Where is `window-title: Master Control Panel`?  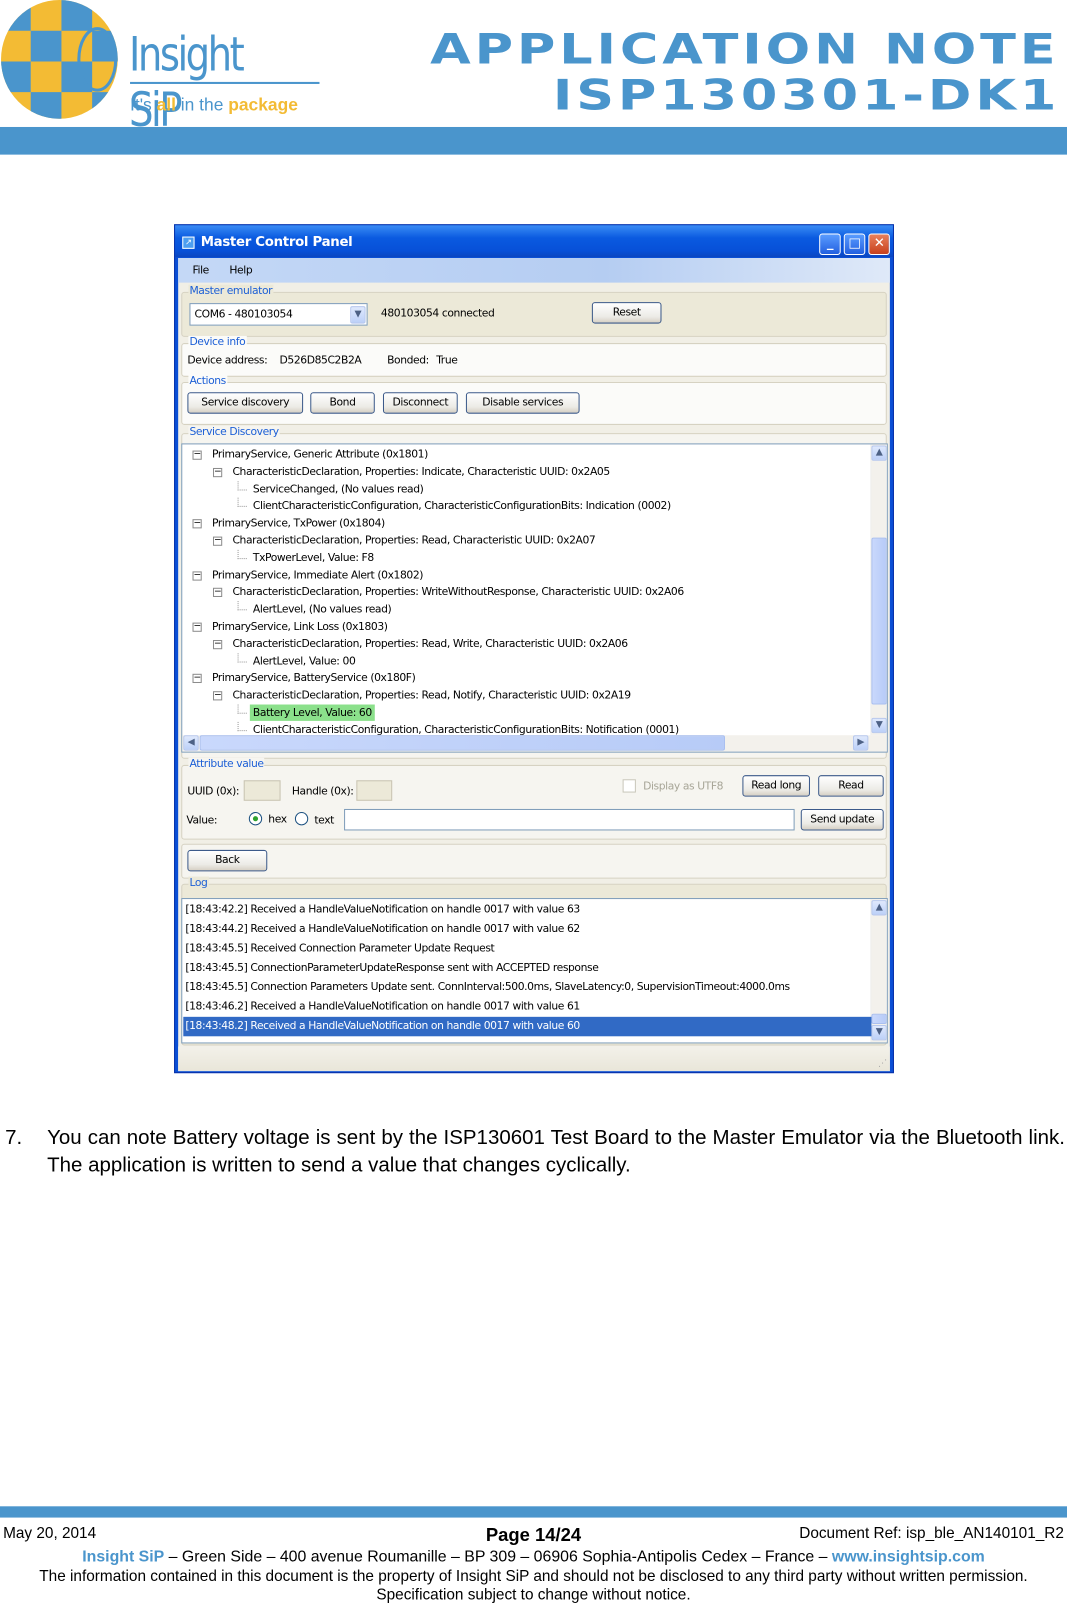 window-title: Master Control Panel is located at coordinates (276, 242).